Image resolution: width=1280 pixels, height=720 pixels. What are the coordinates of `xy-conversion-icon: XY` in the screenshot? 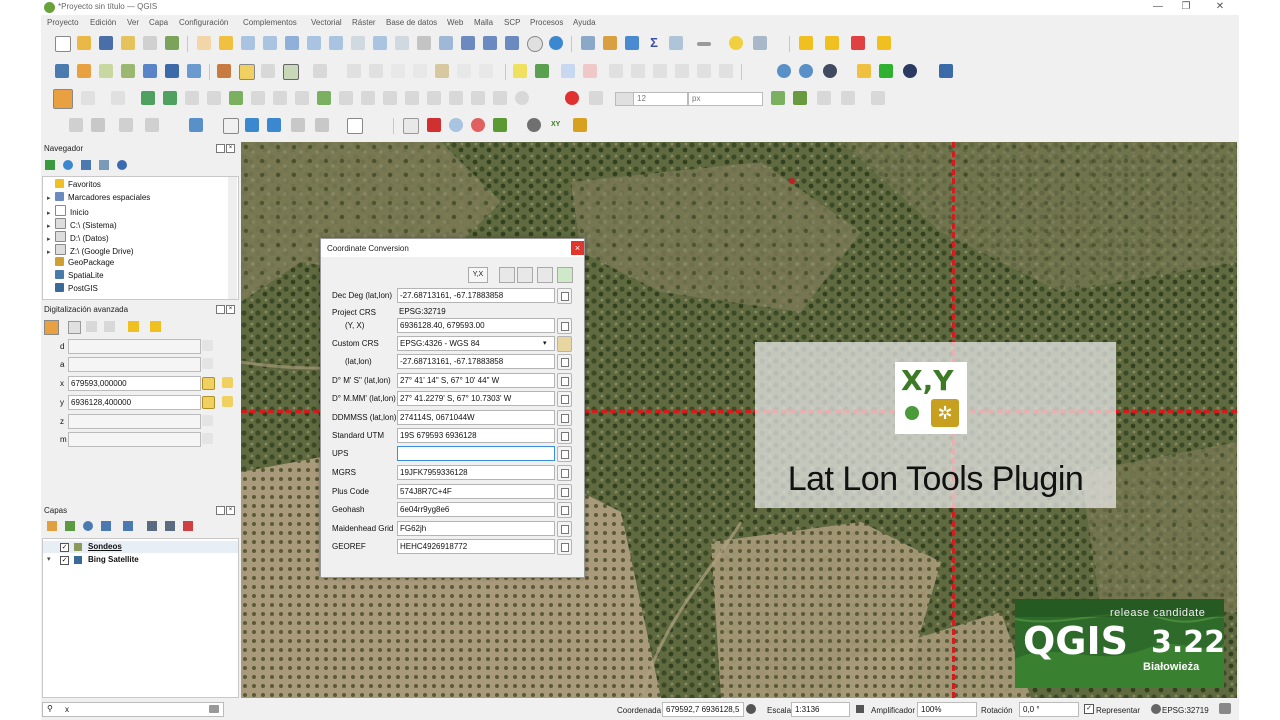 It's located at (558, 125).